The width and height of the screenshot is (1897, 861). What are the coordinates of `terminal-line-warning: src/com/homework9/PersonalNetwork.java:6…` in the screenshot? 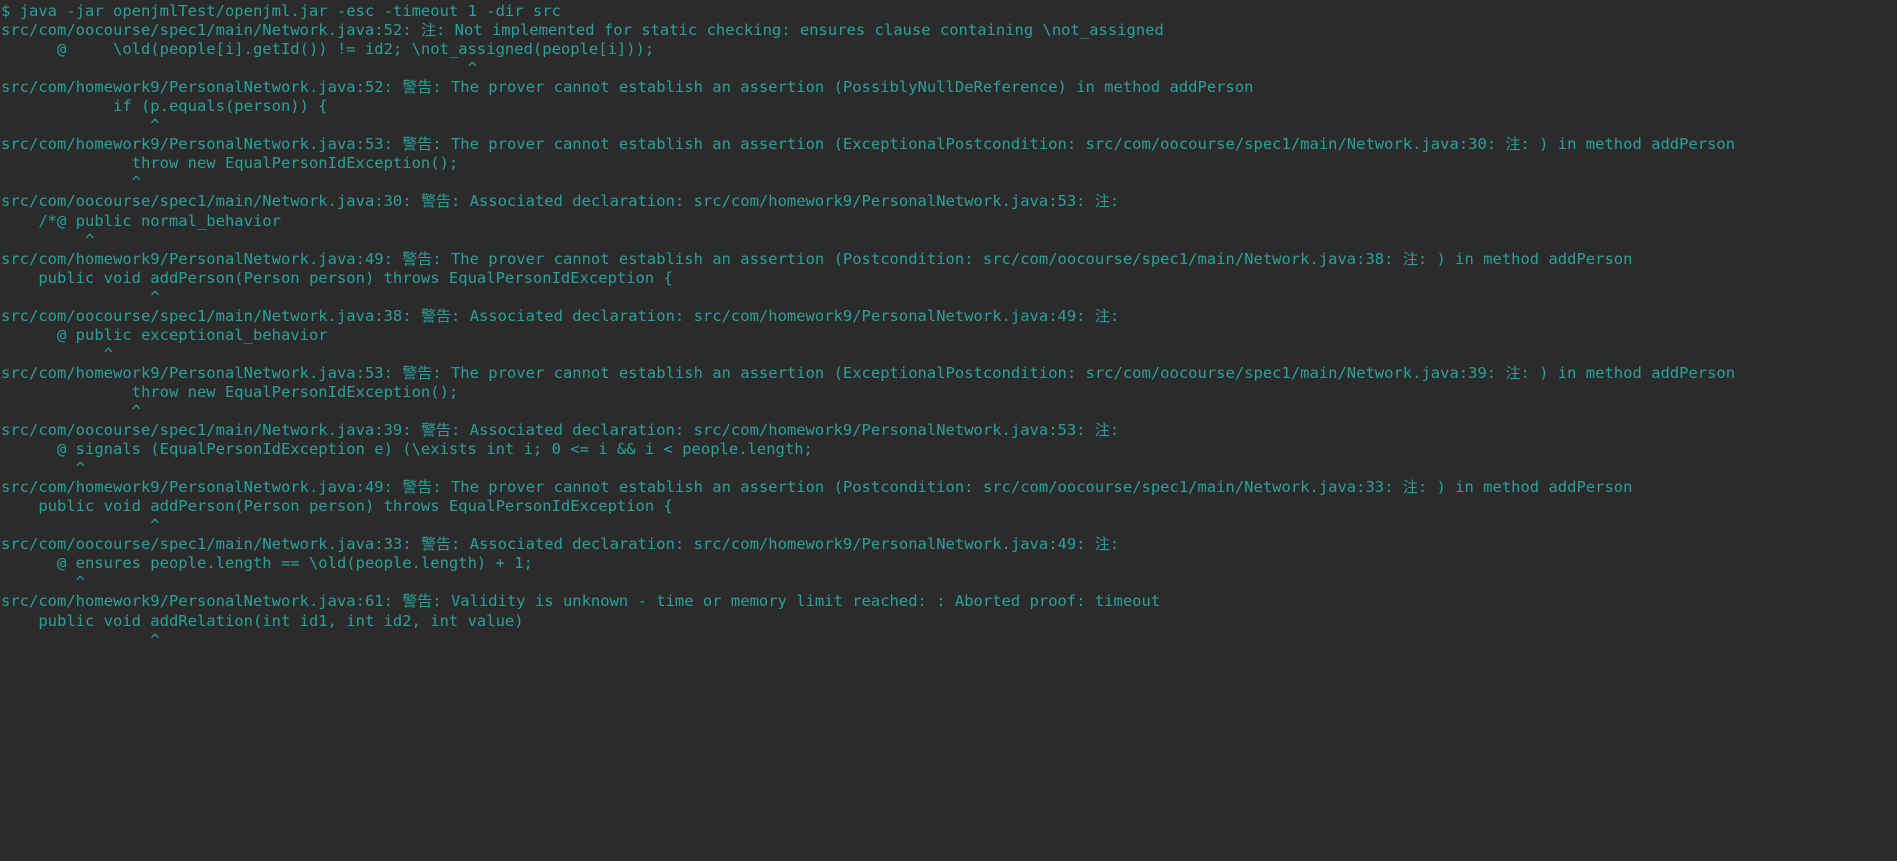 It's located at (581, 601).